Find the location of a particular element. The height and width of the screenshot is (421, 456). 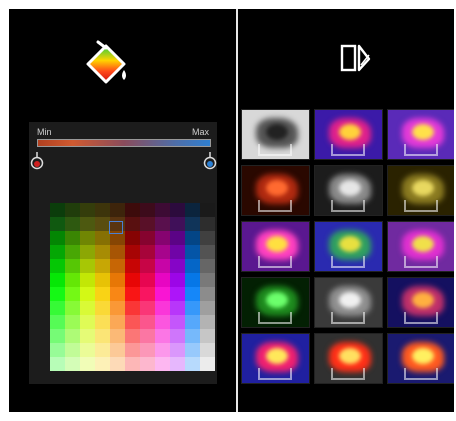

range-max-handle is located at coordinates (210, 161).